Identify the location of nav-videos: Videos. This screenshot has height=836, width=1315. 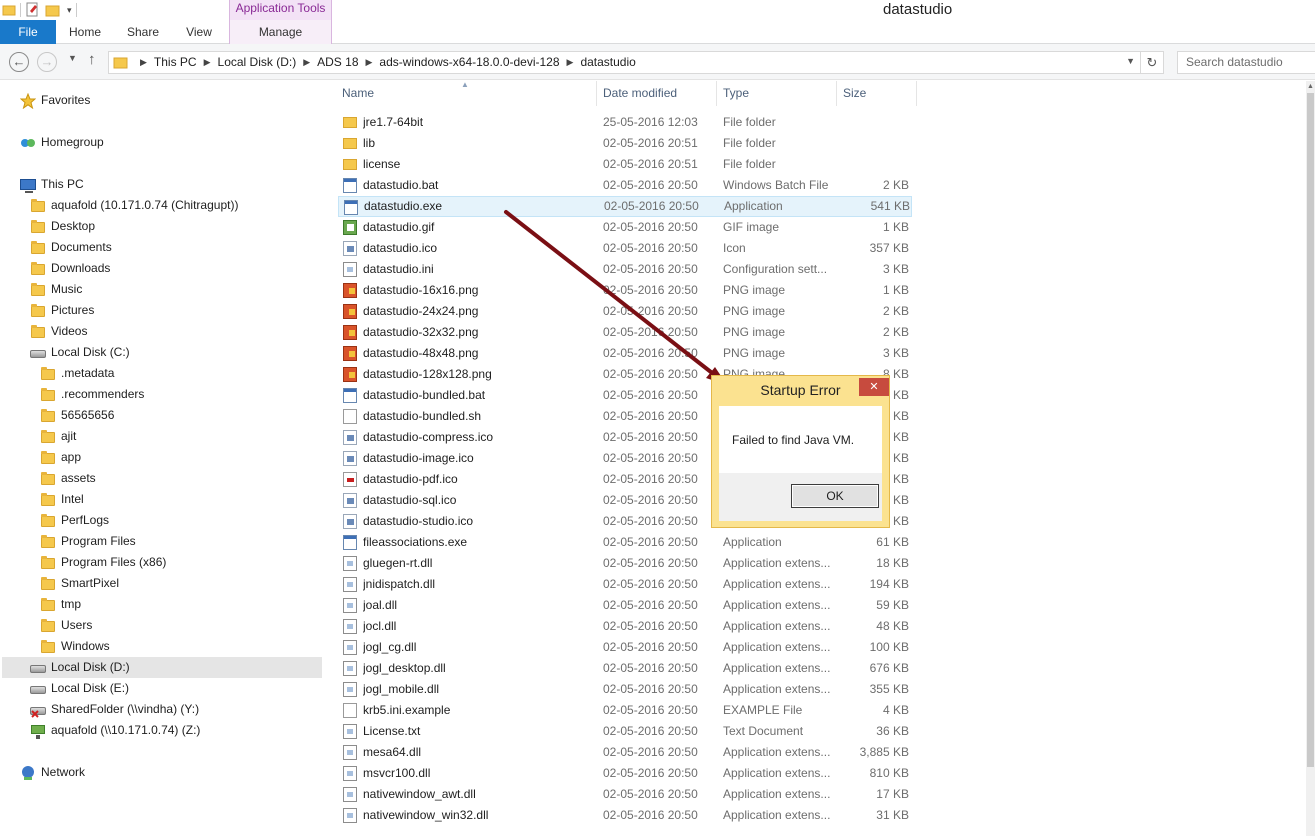
(58, 331).